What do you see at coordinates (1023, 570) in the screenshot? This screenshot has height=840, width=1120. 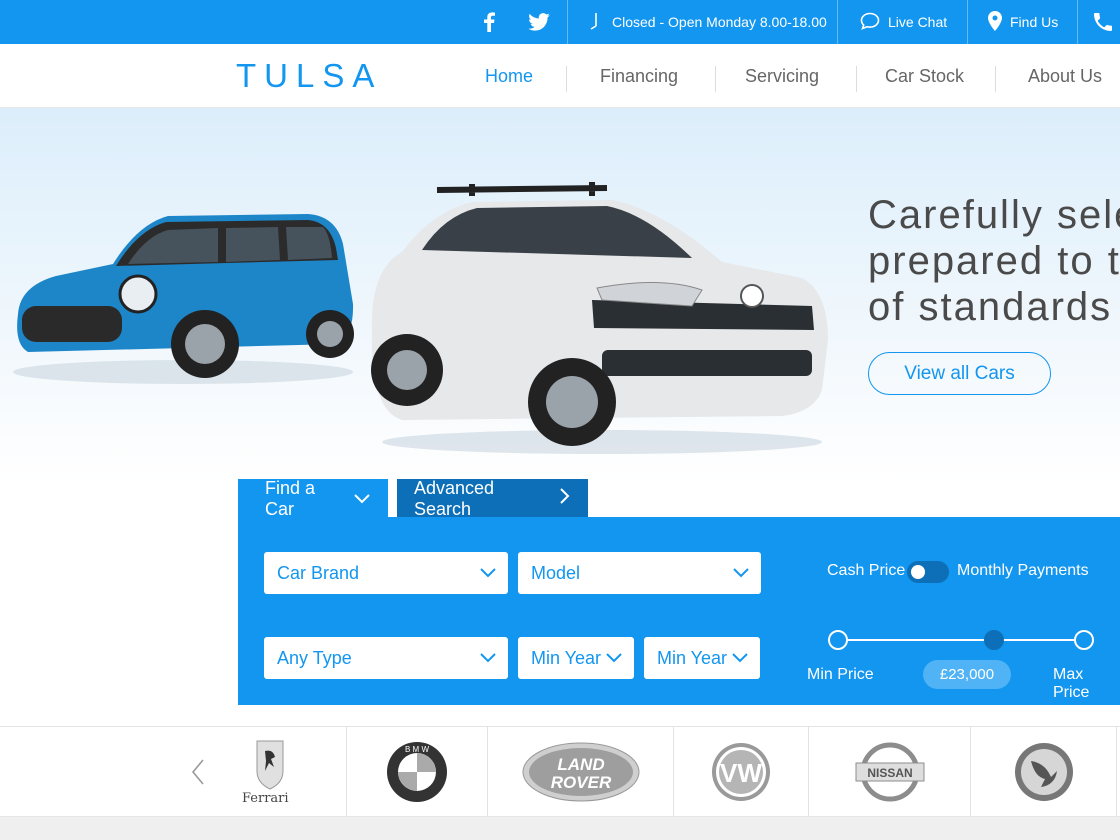 I see `monthly-payments-label: Monthly Payments` at bounding box center [1023, 570].